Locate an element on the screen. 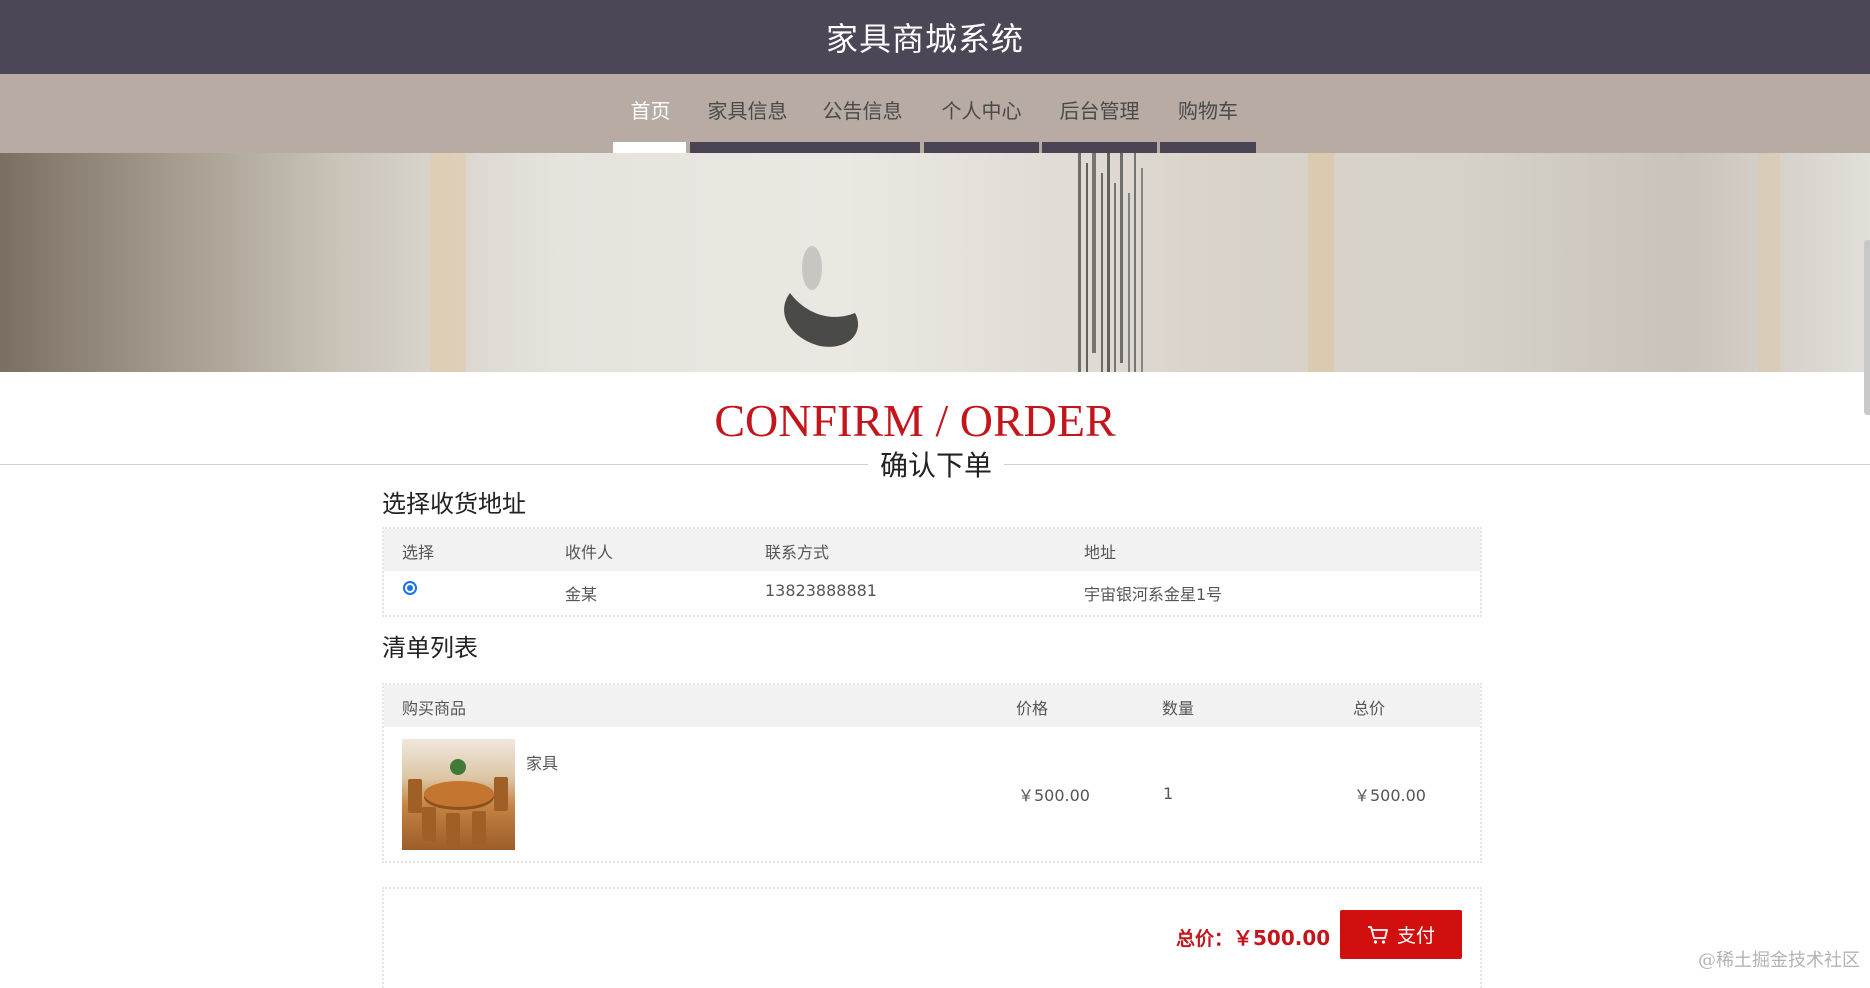 The image size is (1870, 988). total-price: 总价：￥500.00 is located at coordinates (1253, 936).